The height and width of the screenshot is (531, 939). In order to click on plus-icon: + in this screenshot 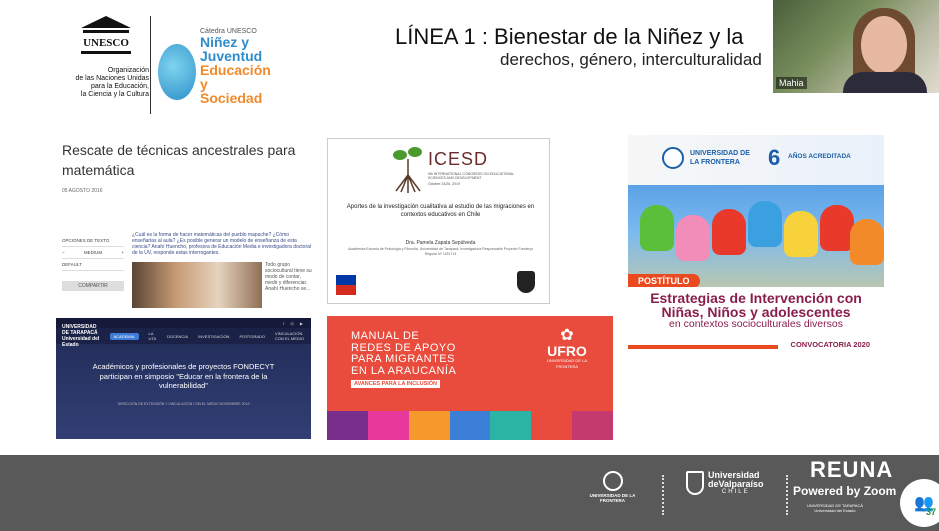, I will do `click(122, 252)`.